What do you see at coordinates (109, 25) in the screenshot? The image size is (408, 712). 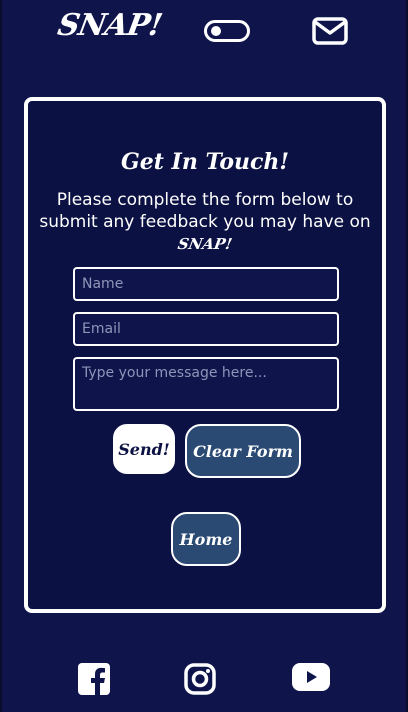 I see `logo: SNAP!` at bounding box center [109, 25].